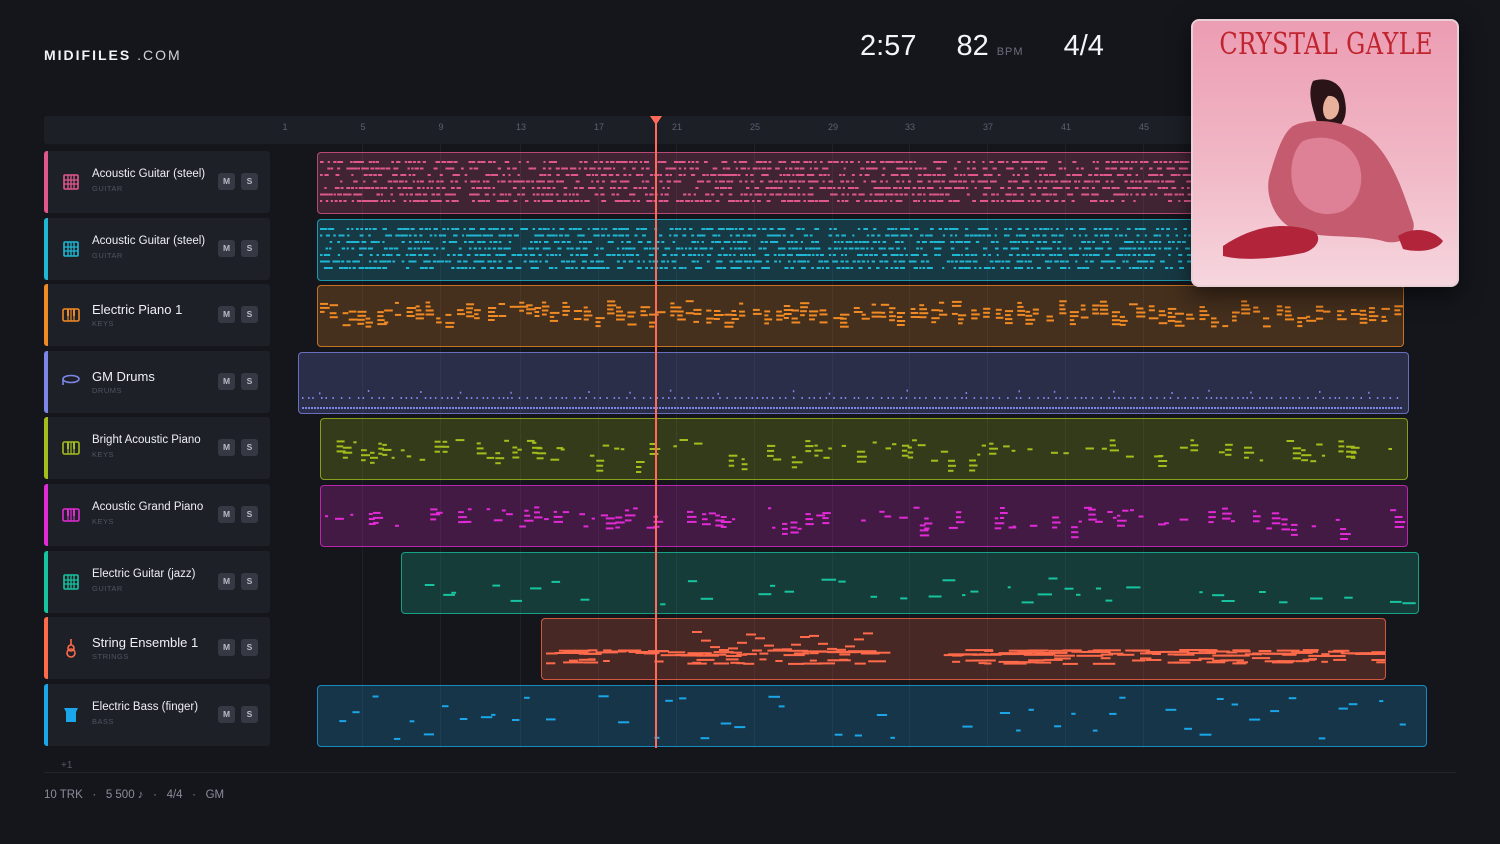 The image size is (1500, 844). I want to click on note-roll, so click(865, 523).